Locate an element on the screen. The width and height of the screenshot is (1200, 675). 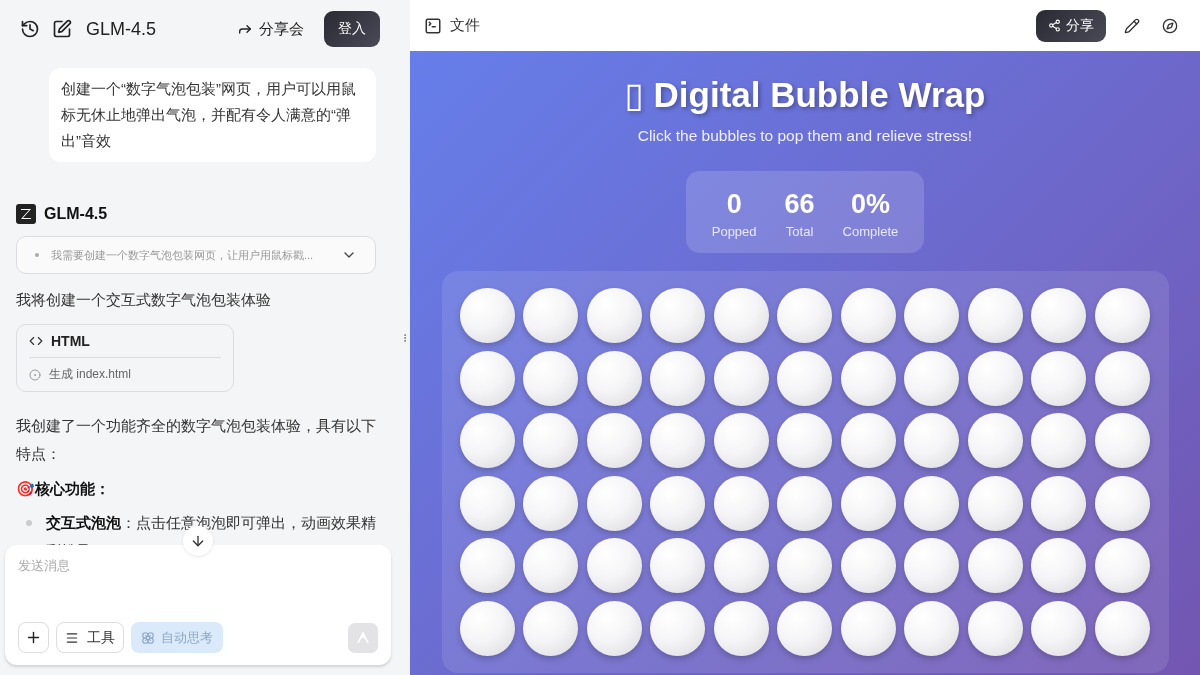
send-icon is located at coordinates (363, 637).